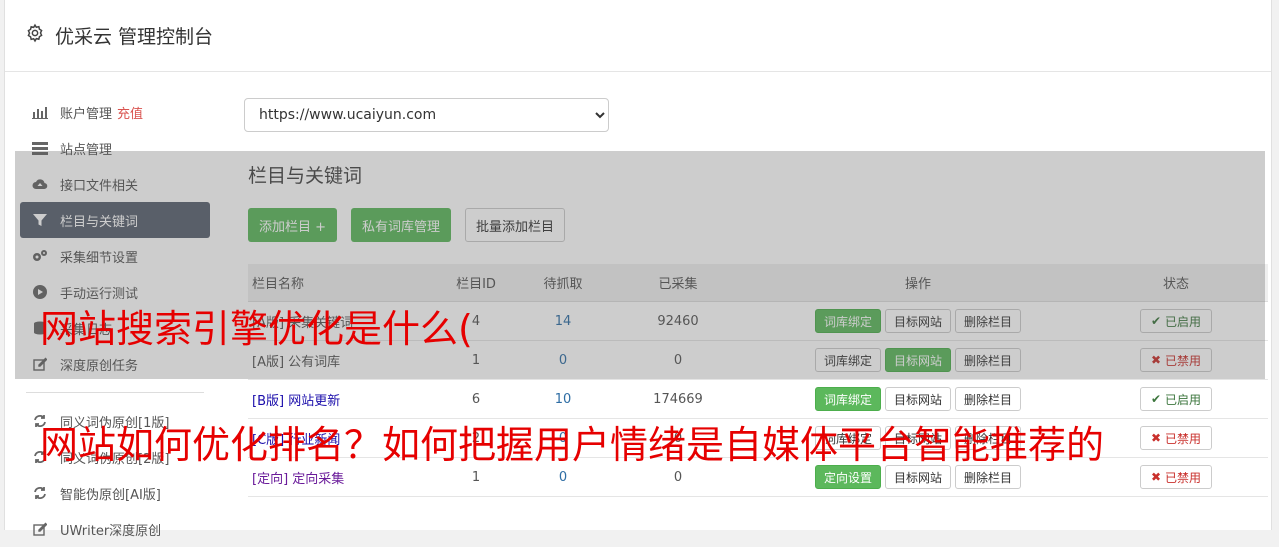  I want to click on sidebar-item-label: 站点管理, so click(86, 150).